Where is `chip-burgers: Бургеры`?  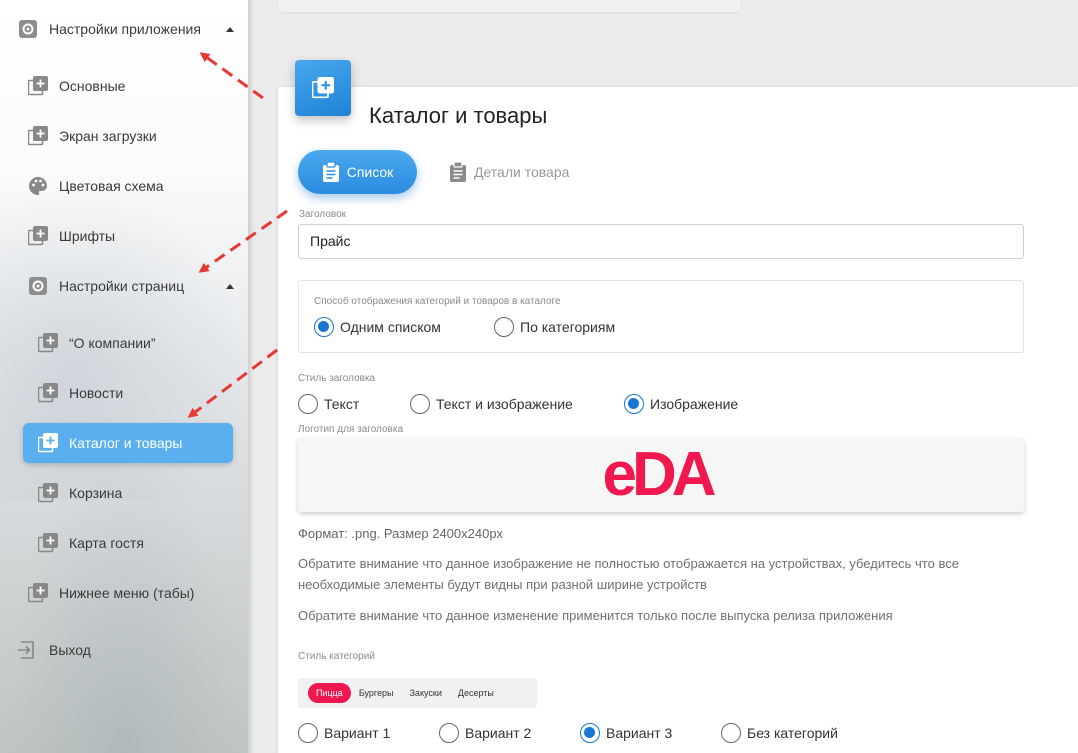
chip-burgers: Бургеры is located at coordinates (376, 693).